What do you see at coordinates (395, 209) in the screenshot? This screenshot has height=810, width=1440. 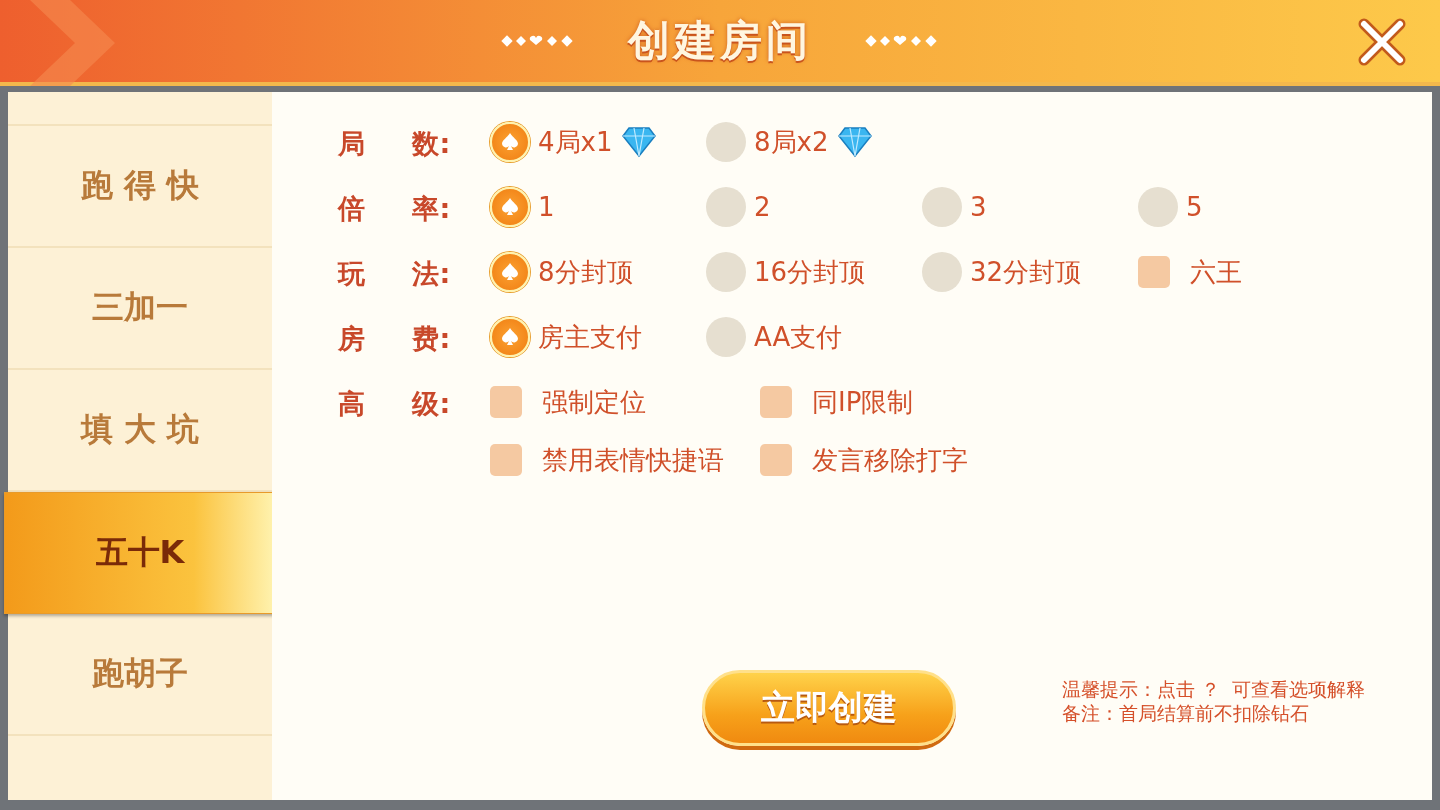 I see `setting-label: 倍 率:` at bounding box center [395, 209].